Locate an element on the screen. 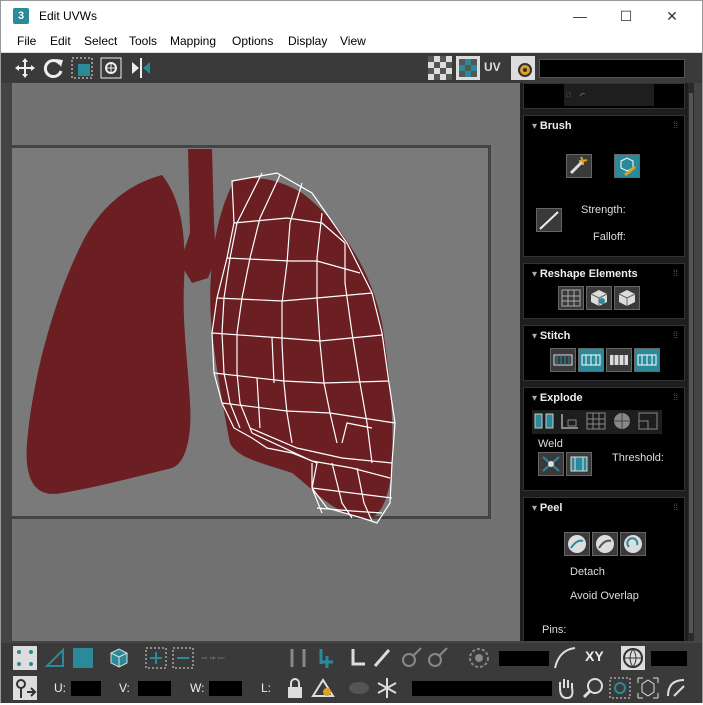 The width and height of the screenshot is (703, 705). stitch-to-target-icon is located at coordinates (591, 360).